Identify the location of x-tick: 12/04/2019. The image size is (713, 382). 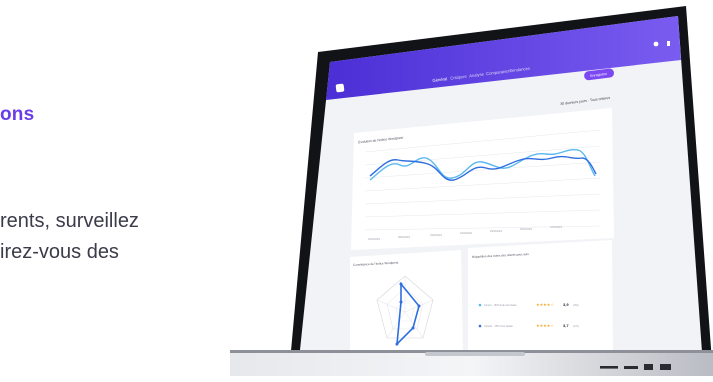
(556, 227).